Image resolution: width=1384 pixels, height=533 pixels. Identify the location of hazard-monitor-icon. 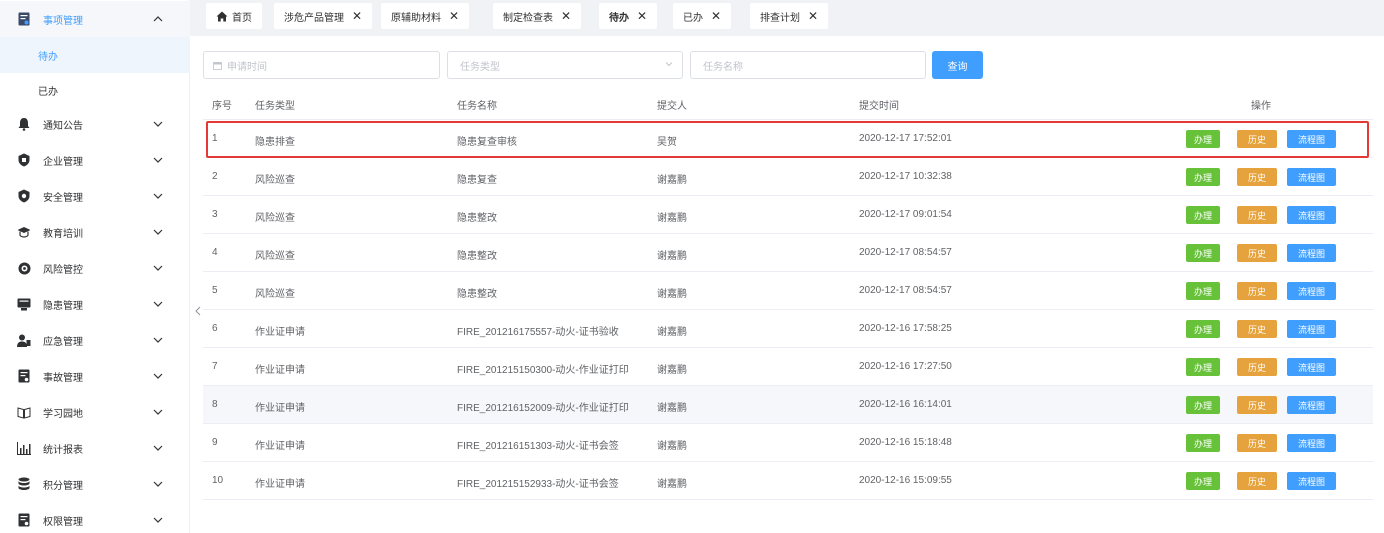
(24, 304).